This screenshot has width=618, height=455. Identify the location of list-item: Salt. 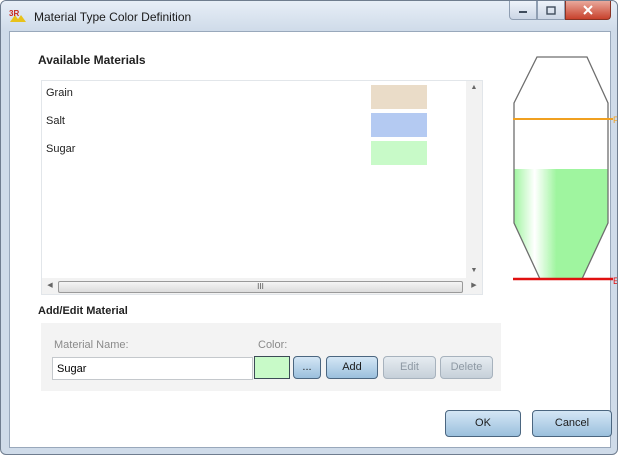
(254, 123).